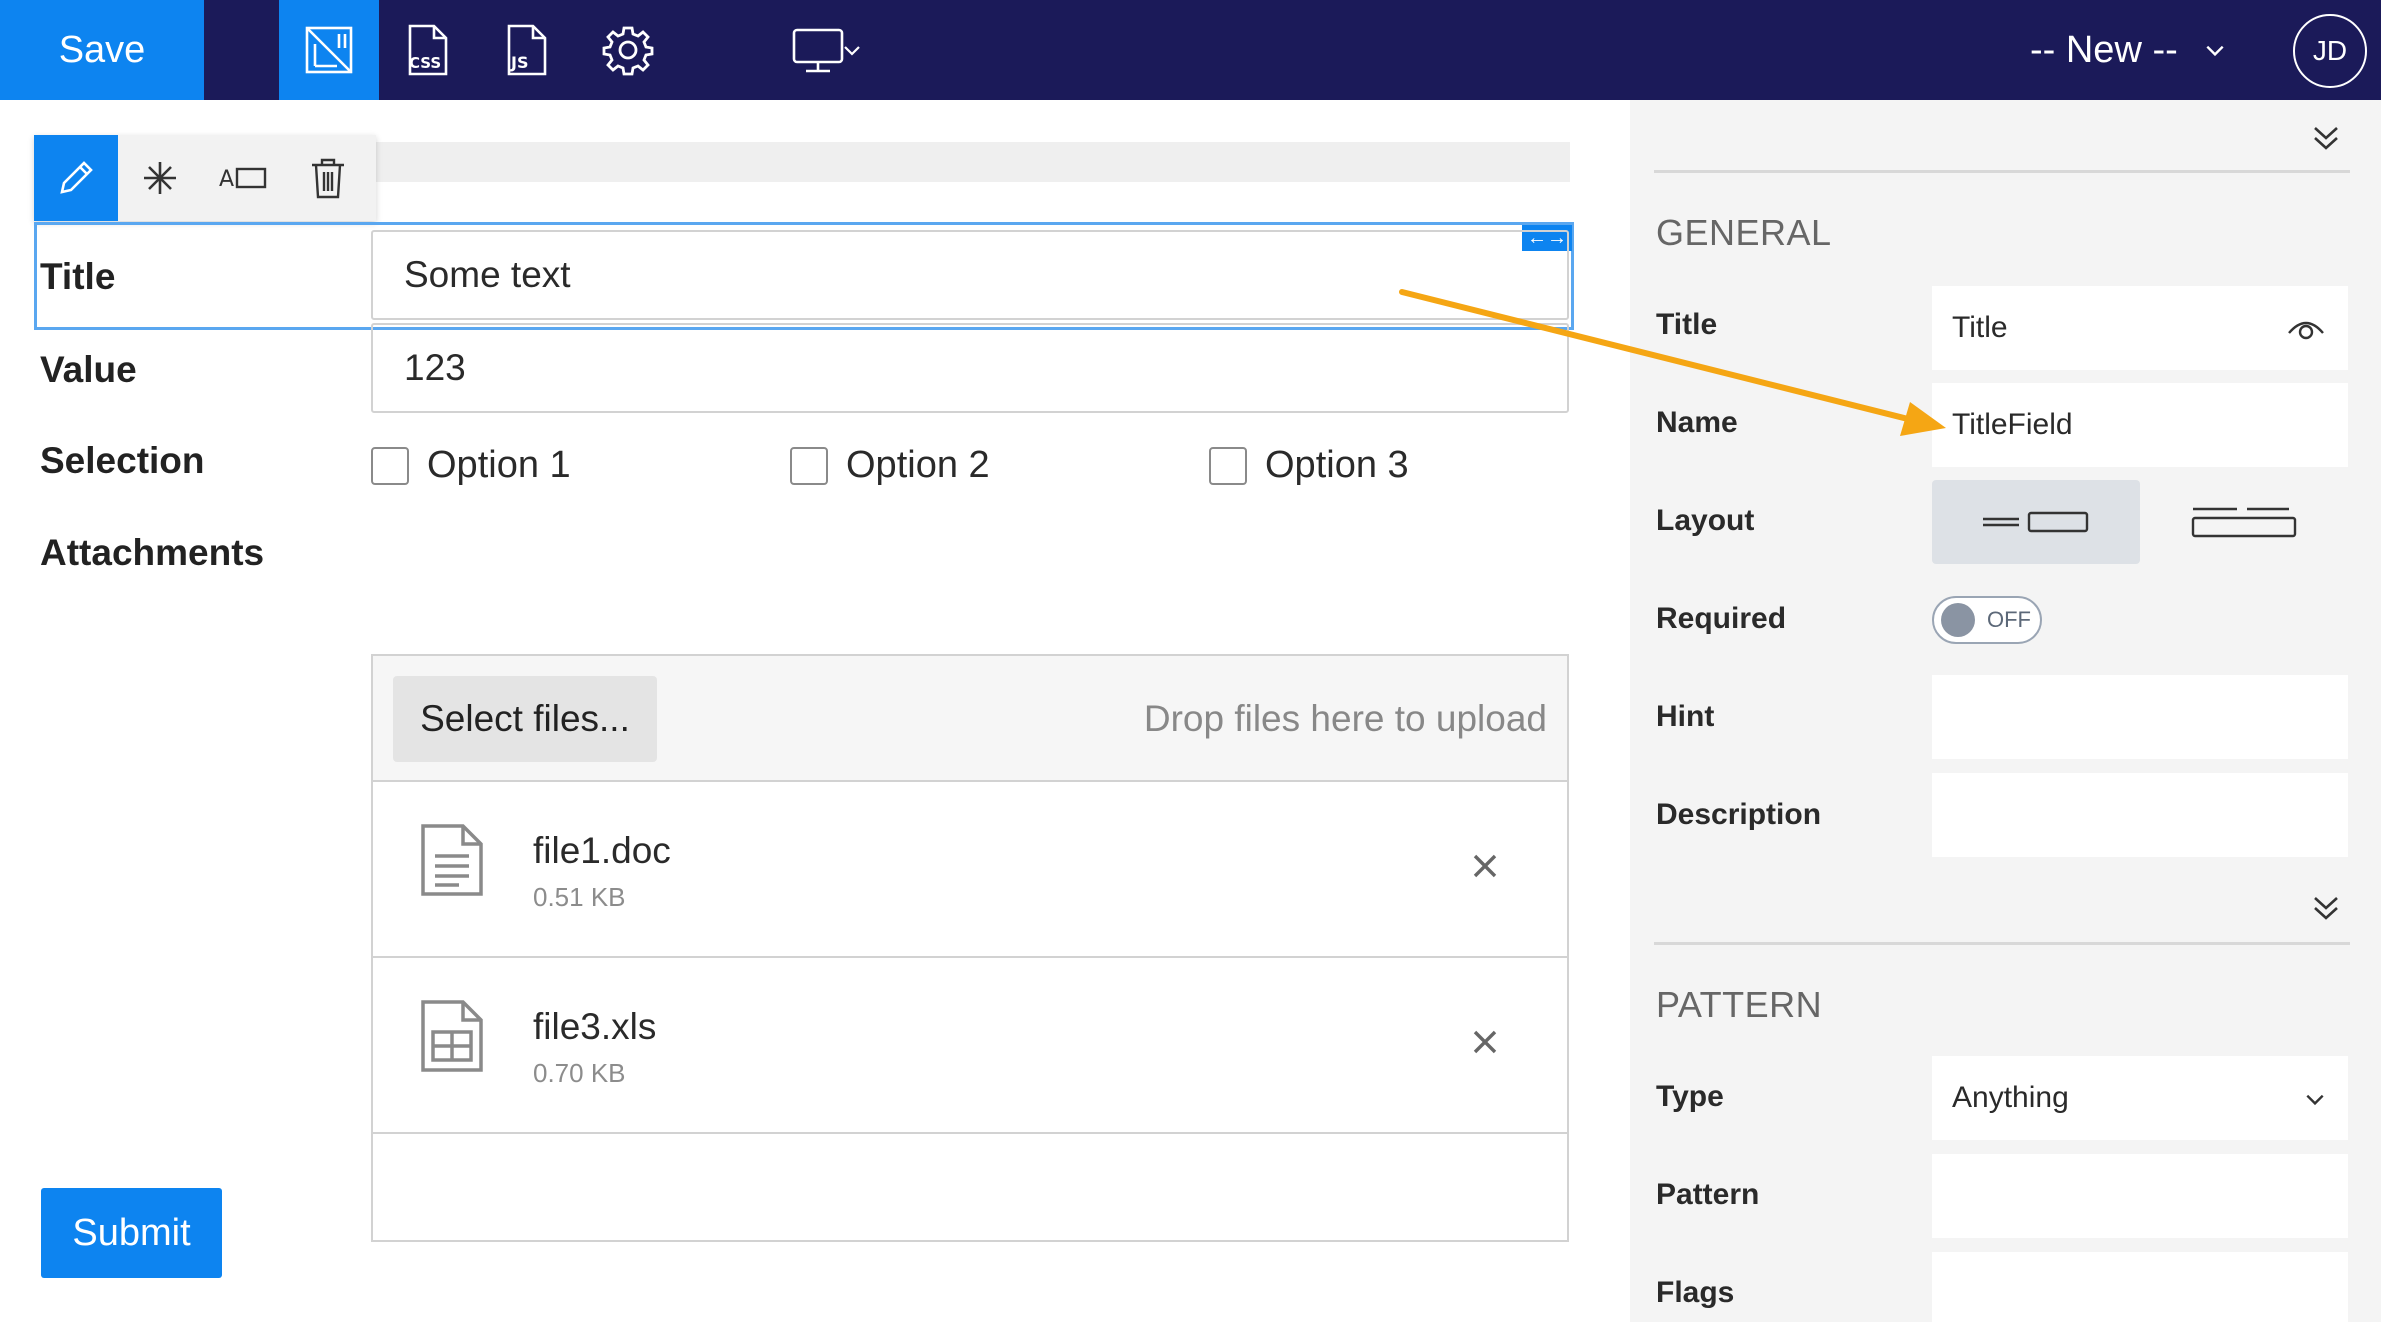 The width and height of the screenshot is (2381, 1322). Describe the element at coordinates (2010, 1097) in the screenshot. I see `type-select-value: Anything` at that location.